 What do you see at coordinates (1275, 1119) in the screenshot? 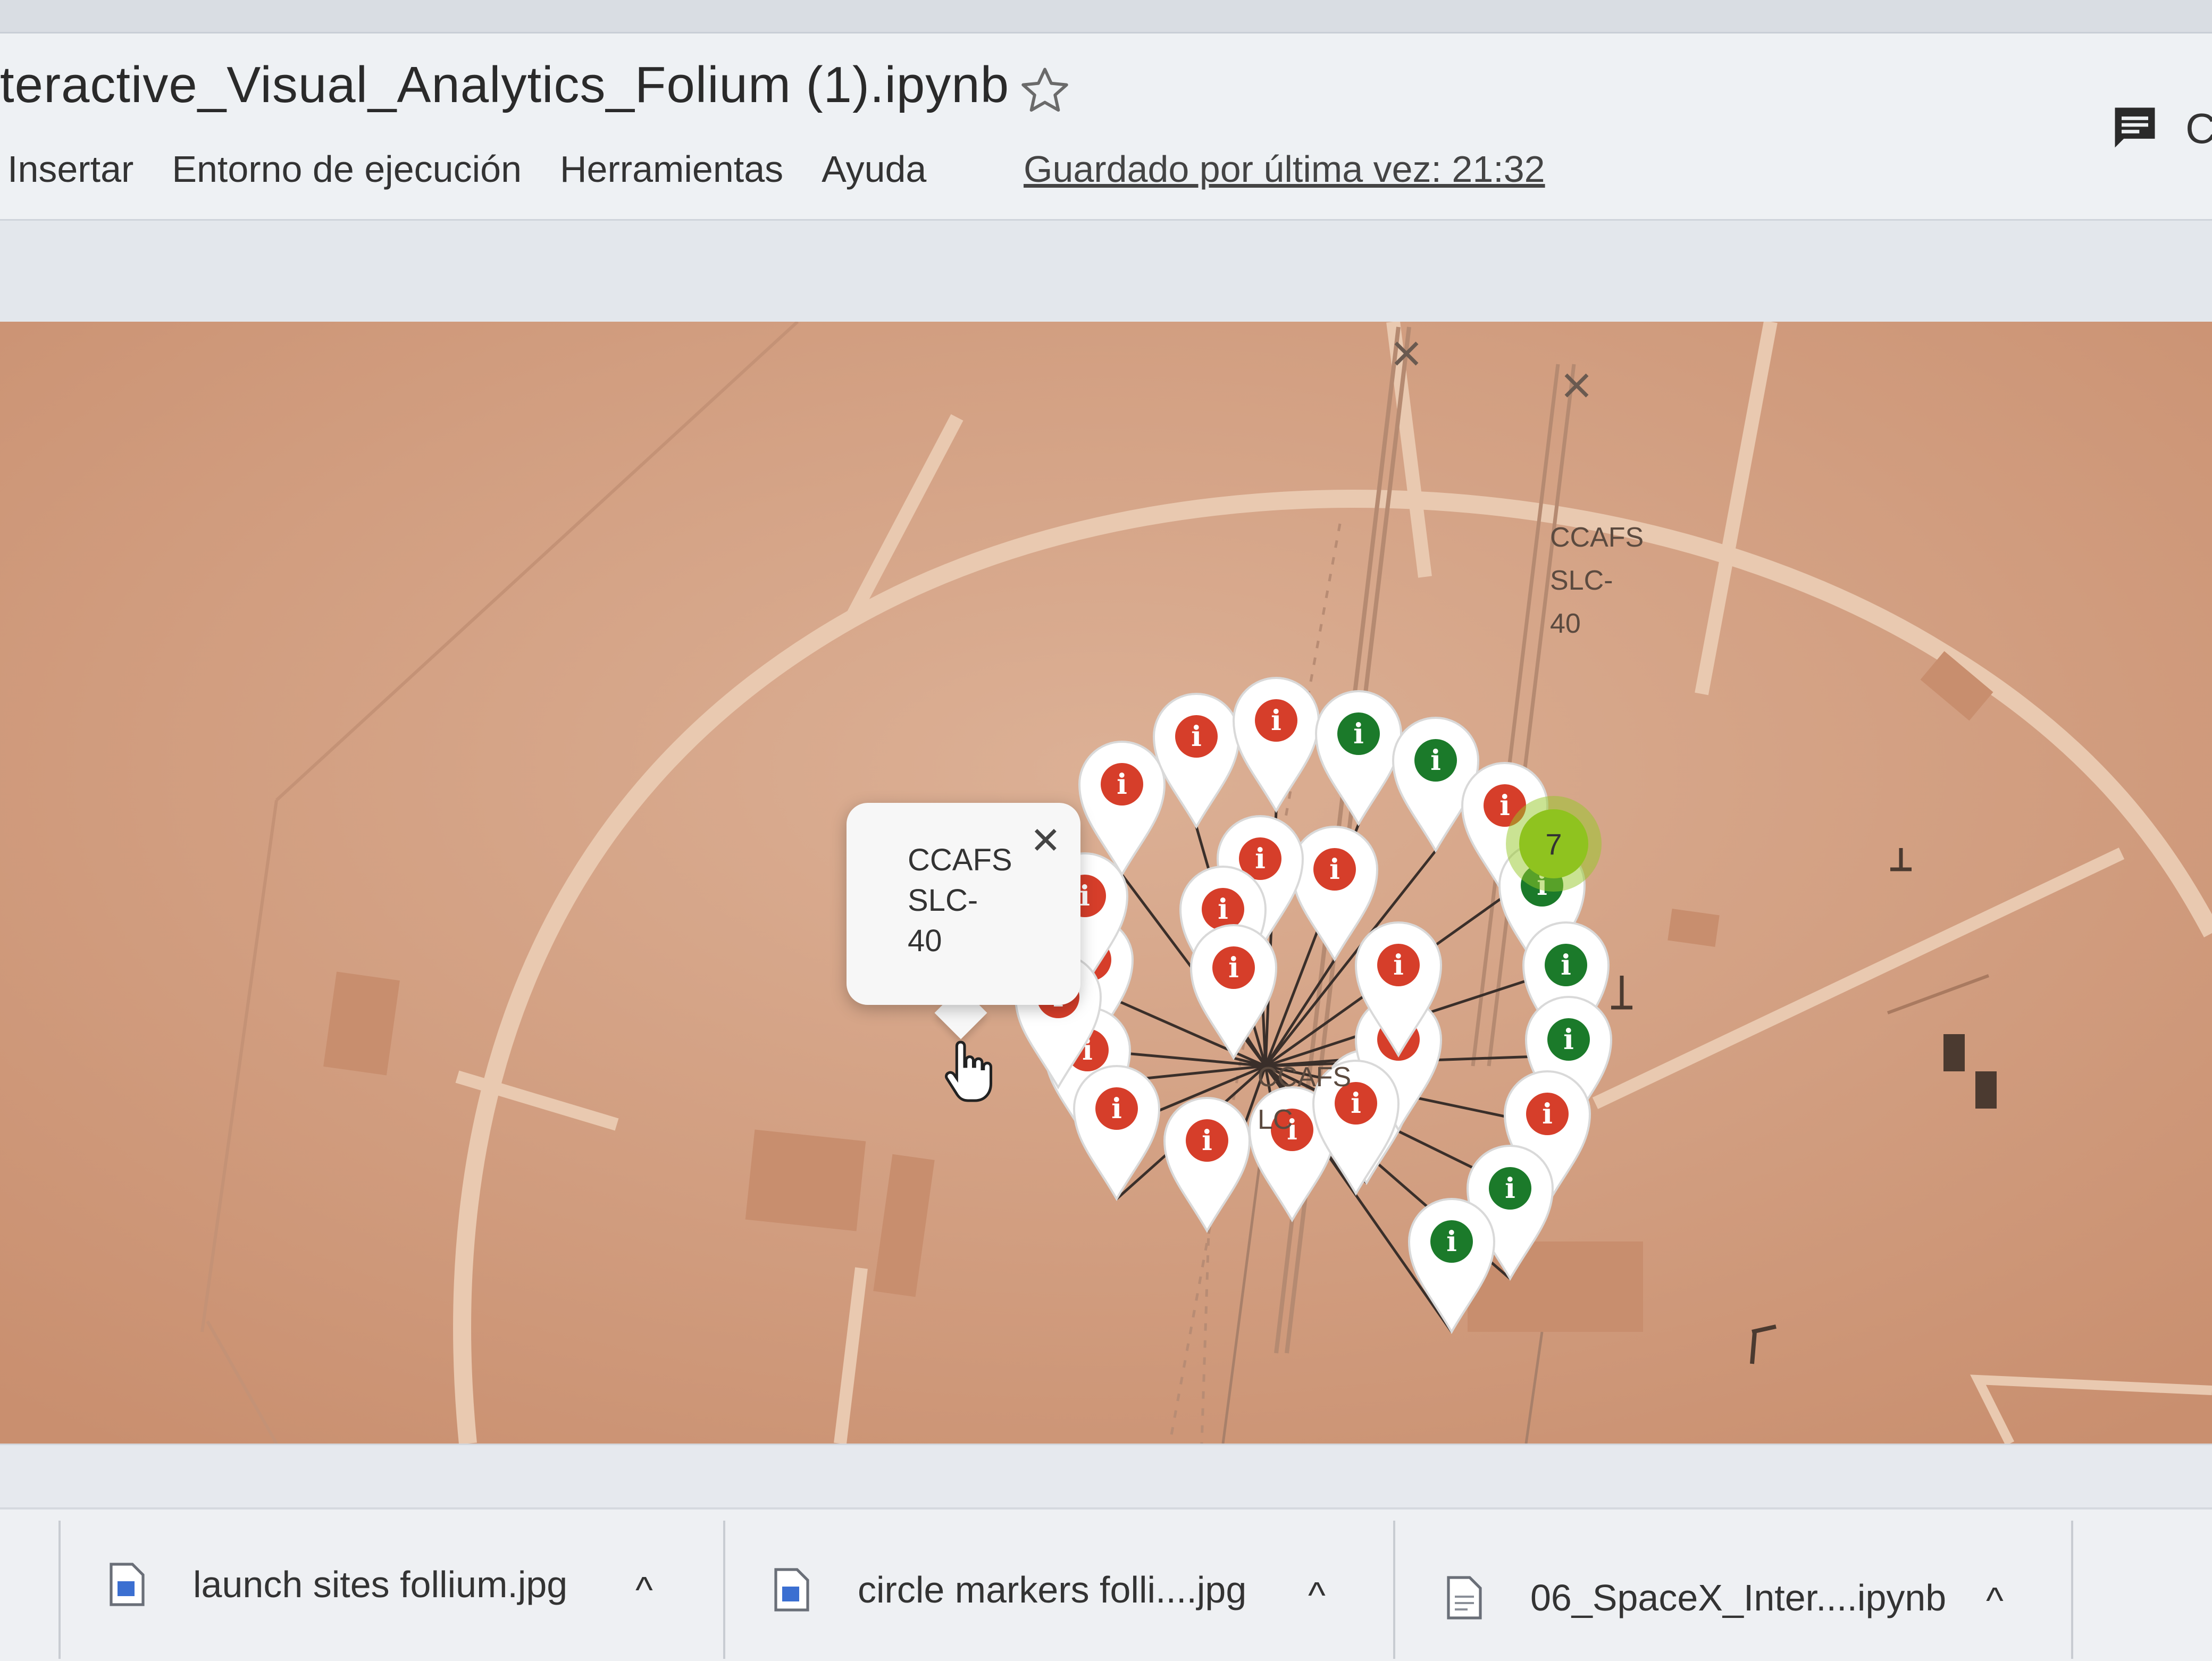
I see `center-site-label-sub: LC` at bounding box center [1275, 1119].